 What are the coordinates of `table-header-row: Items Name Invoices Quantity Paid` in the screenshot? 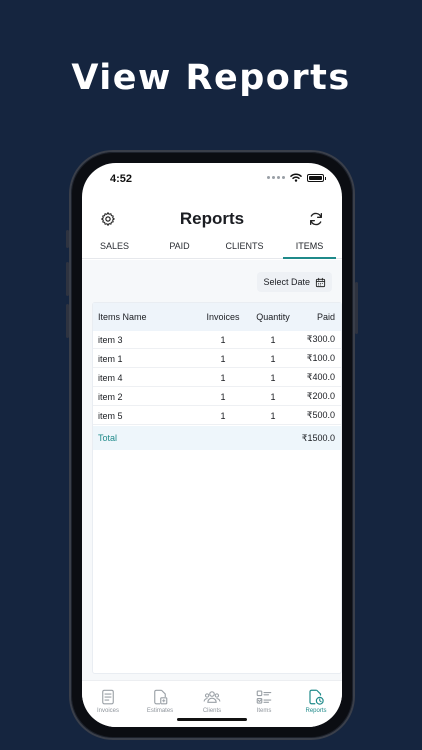 It's located at (217, 317).